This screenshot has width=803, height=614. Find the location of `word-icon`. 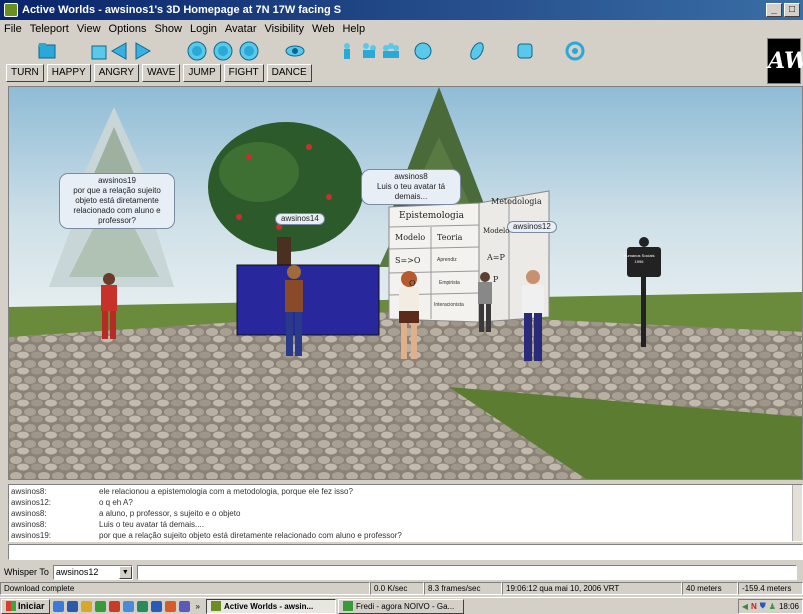

word-icon is located at coordinates (156, 606).